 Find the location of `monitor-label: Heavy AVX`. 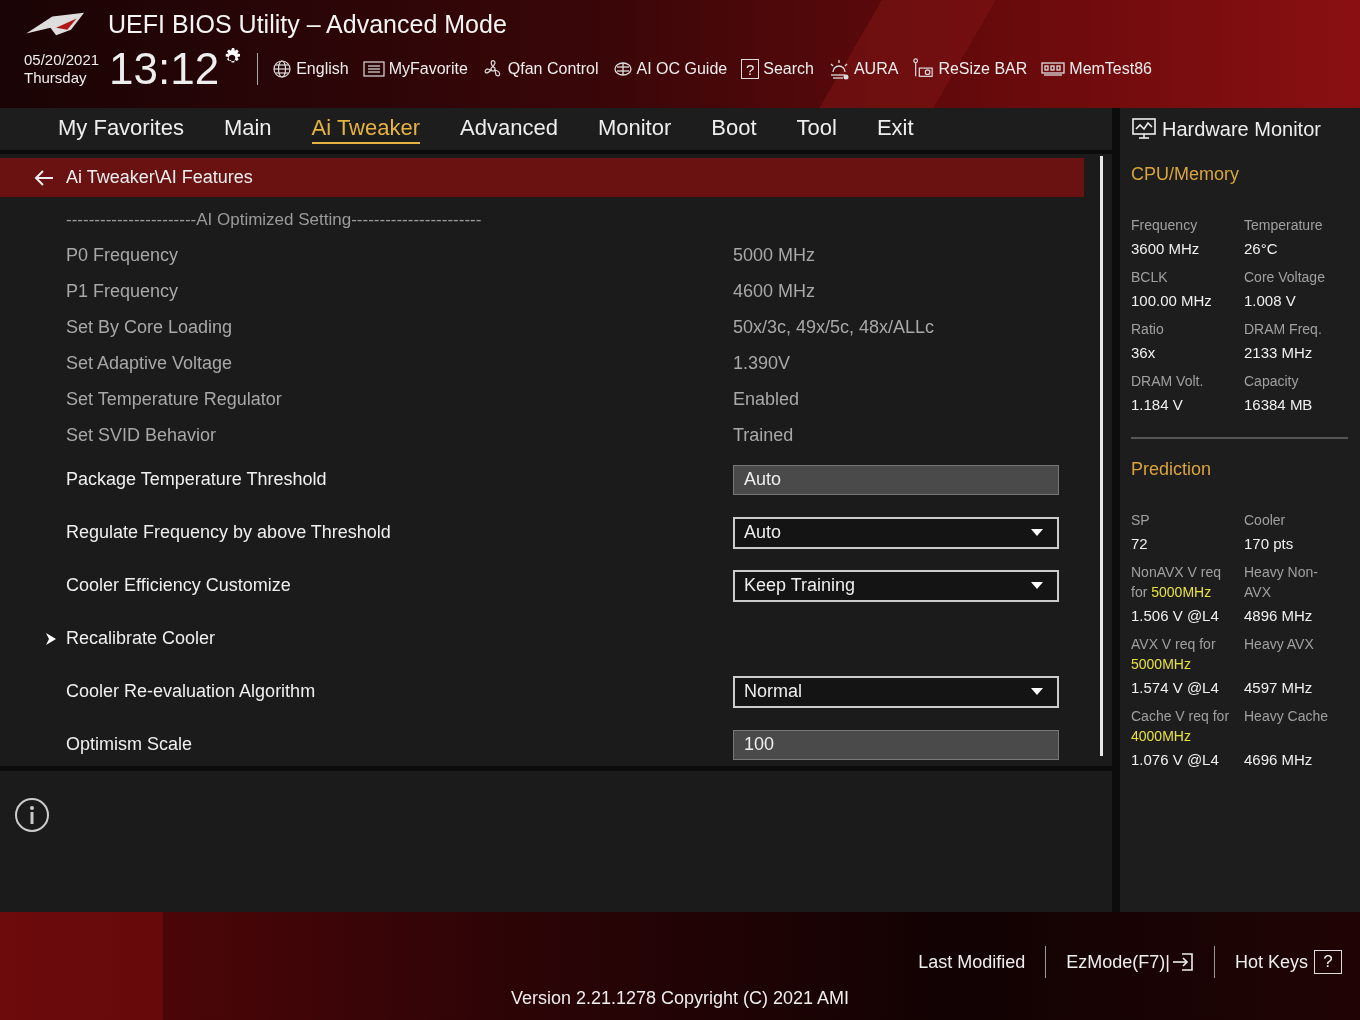

monitor-label: Heavy AVX is located at coordinates (1279, 644).